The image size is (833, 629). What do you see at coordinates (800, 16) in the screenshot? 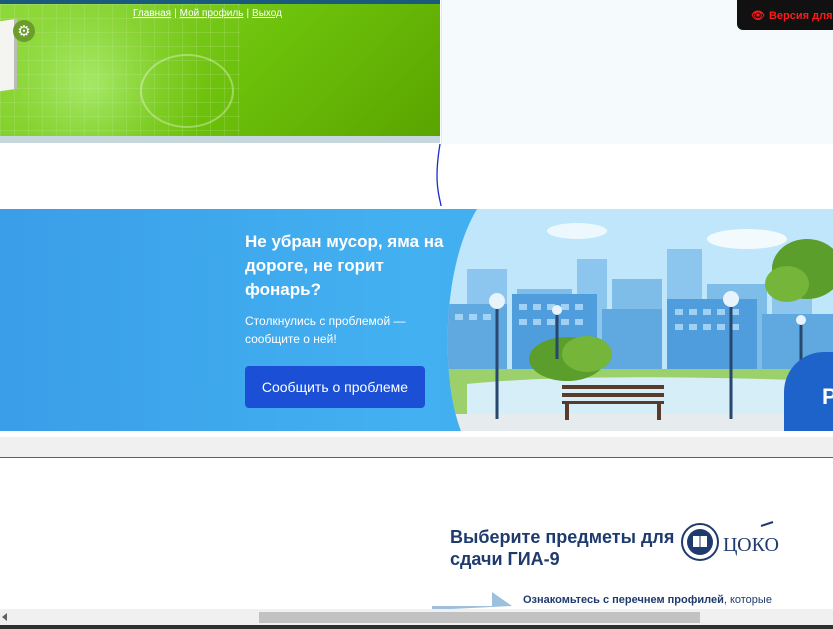
I see `accessibility-label: Версия для` at bounding box center [800, 16].